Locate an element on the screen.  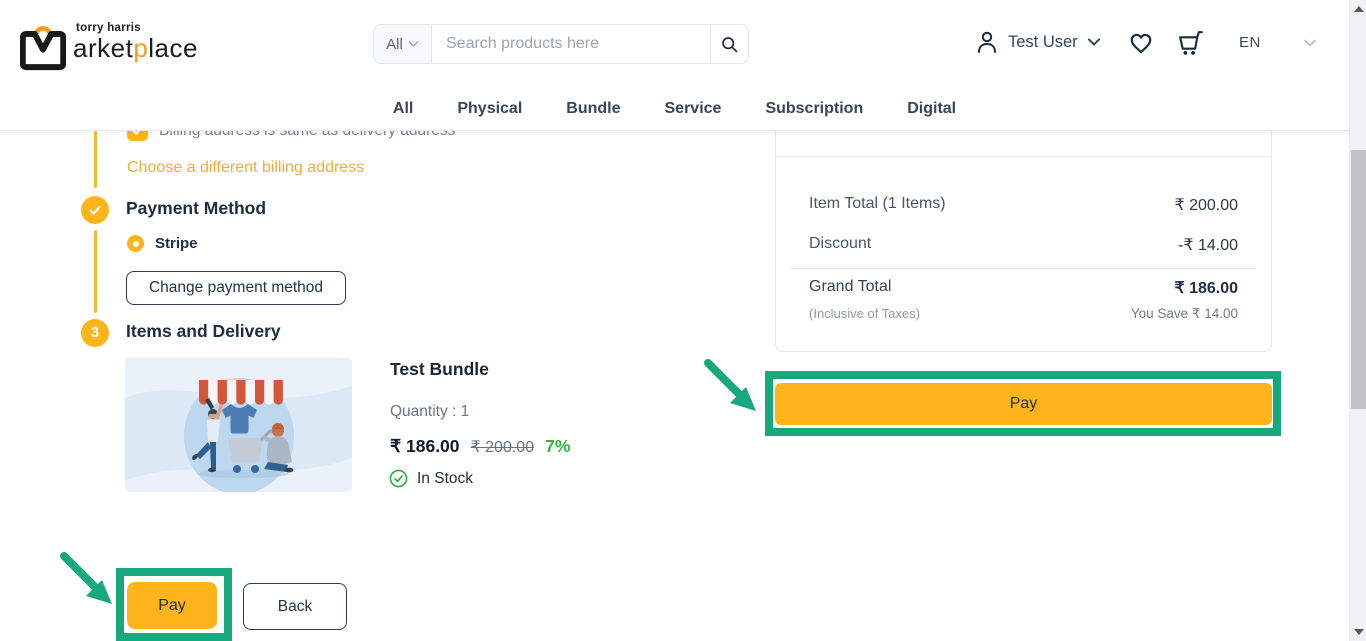
nav-item-subscription: Subscription is located at coordinates (814, 109).